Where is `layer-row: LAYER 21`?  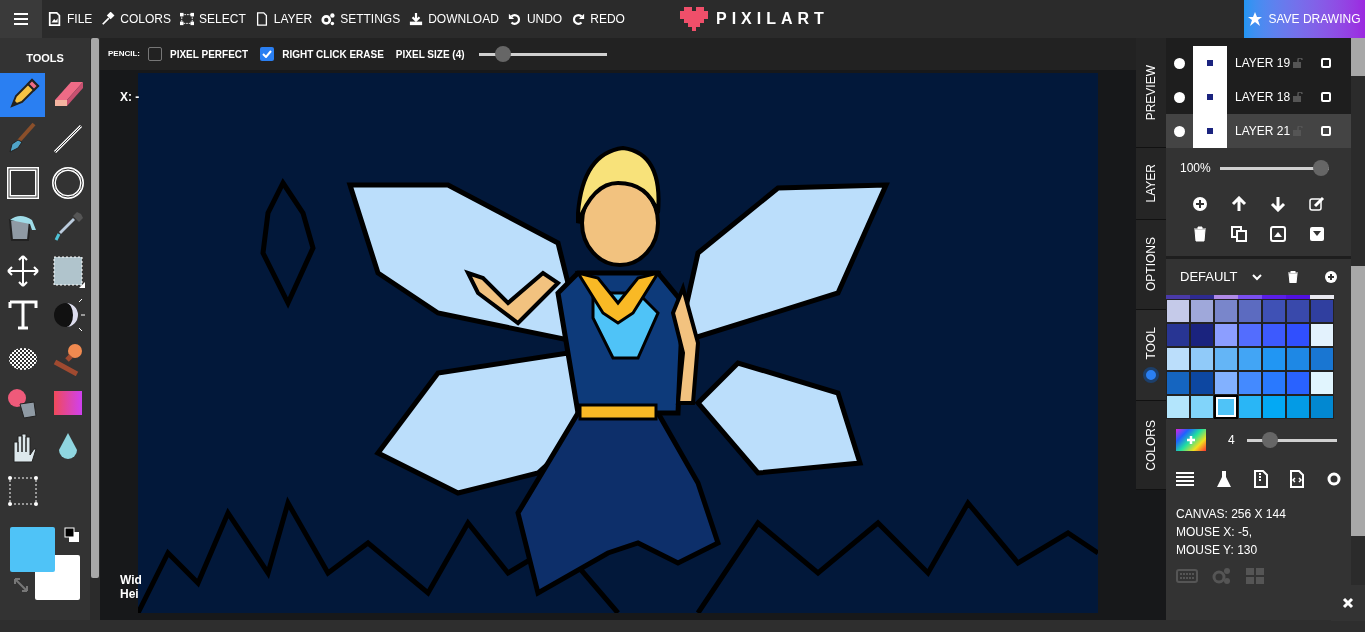 layer-row: LAYER 21 is located at coordinates (1258, 131).